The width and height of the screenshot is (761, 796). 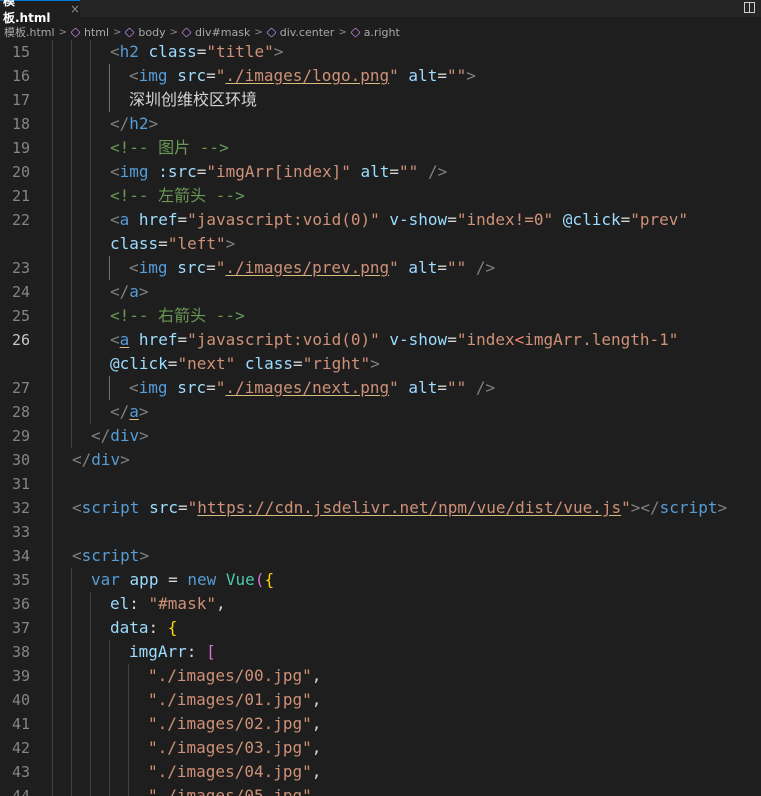 What do you see at coordinates (302, 76) in the screenshot?
I see `code-text: <img src="./images/logo.png" alt="">` at bounding box center [302, 76].